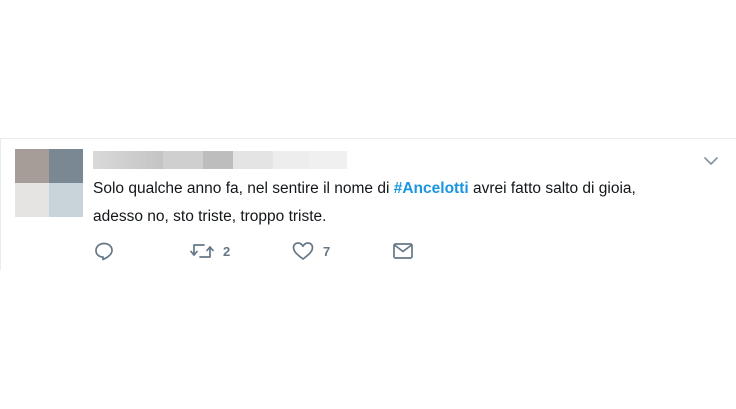 The image size is (736, 409). I want to click on retweet-button: 2, so click(209, 251).